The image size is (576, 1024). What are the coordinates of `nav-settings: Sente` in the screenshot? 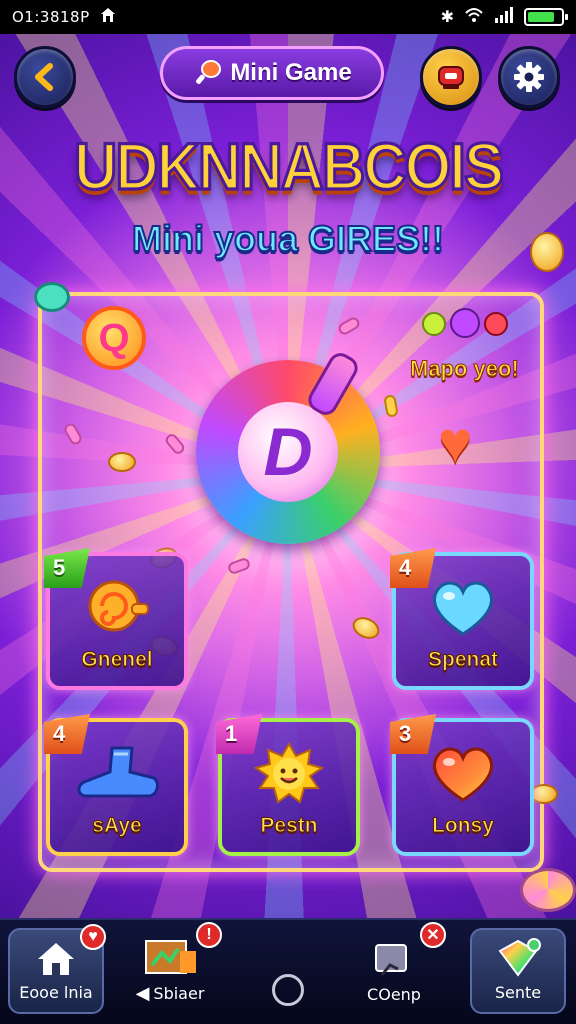 It's located at (518, 971).